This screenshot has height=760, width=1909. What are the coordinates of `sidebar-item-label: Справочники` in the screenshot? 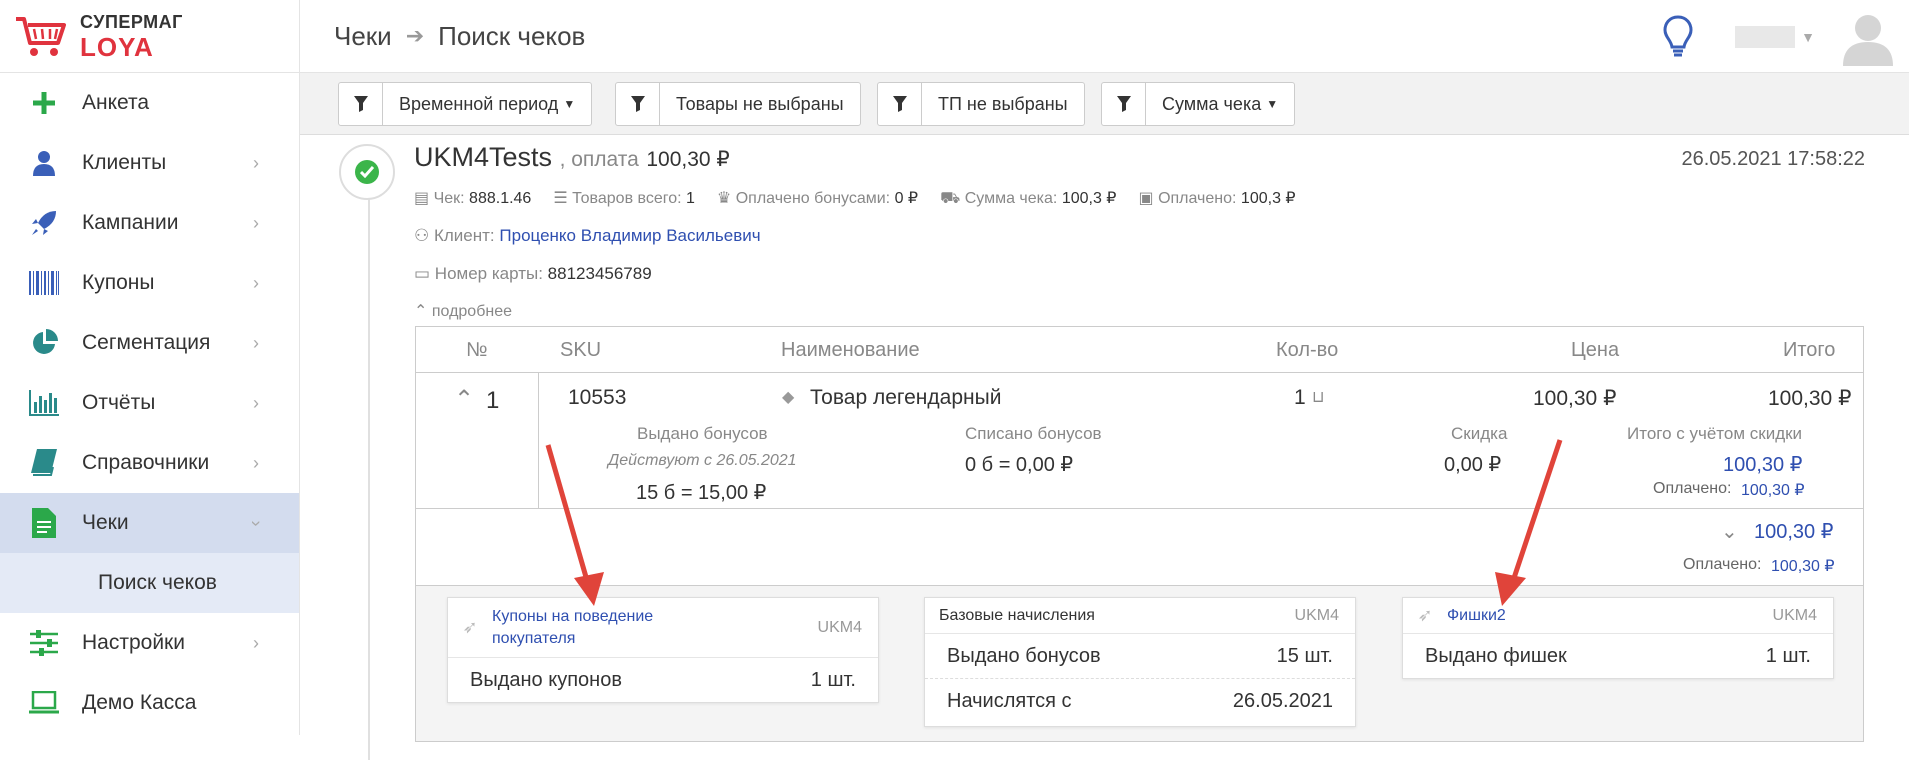 It's located at (146, 462).